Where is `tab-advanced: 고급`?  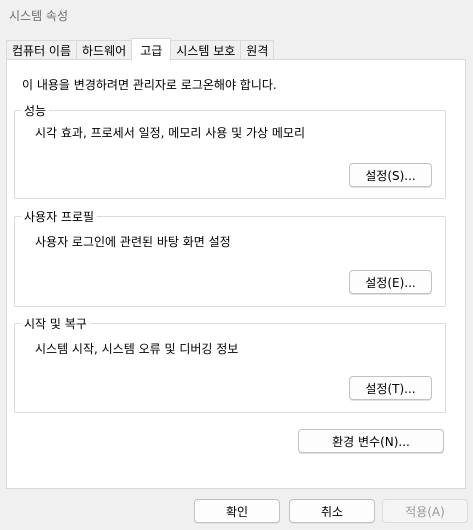
tab-advanced: 고급 is located at coordinates (151, 49).